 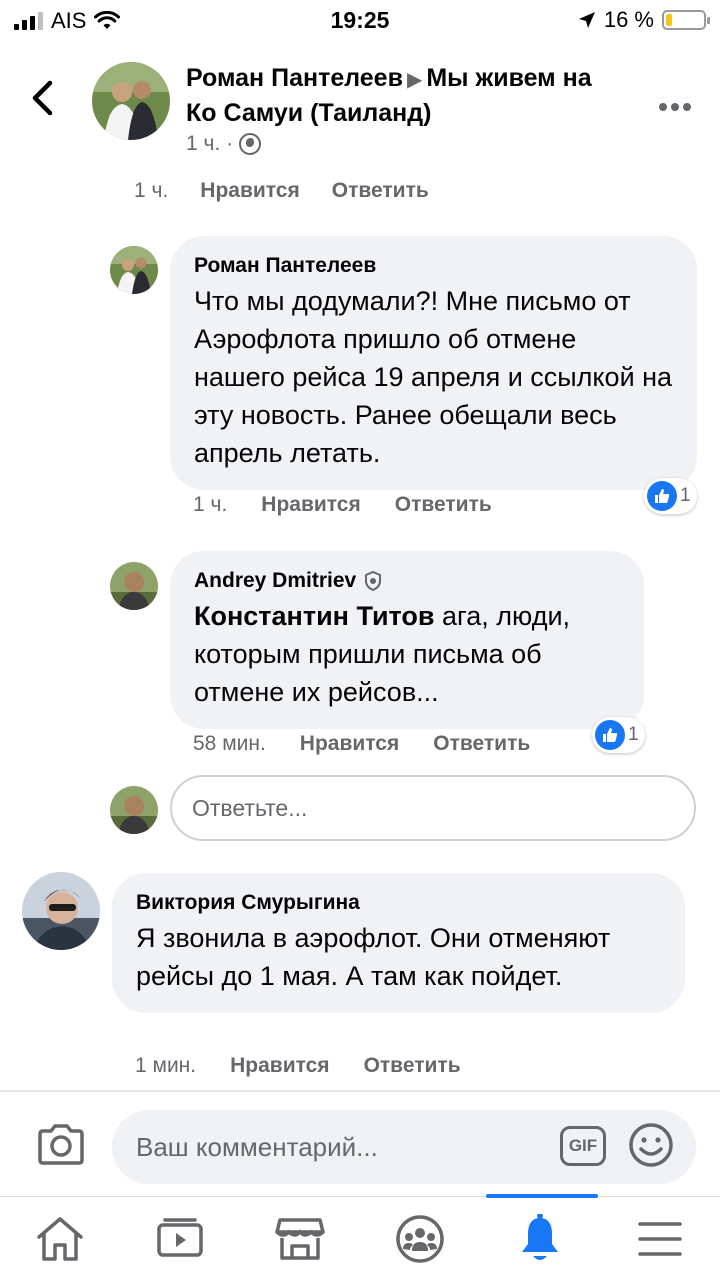 I want to click on gif-button: GIF, so click(x=583, y=1146).